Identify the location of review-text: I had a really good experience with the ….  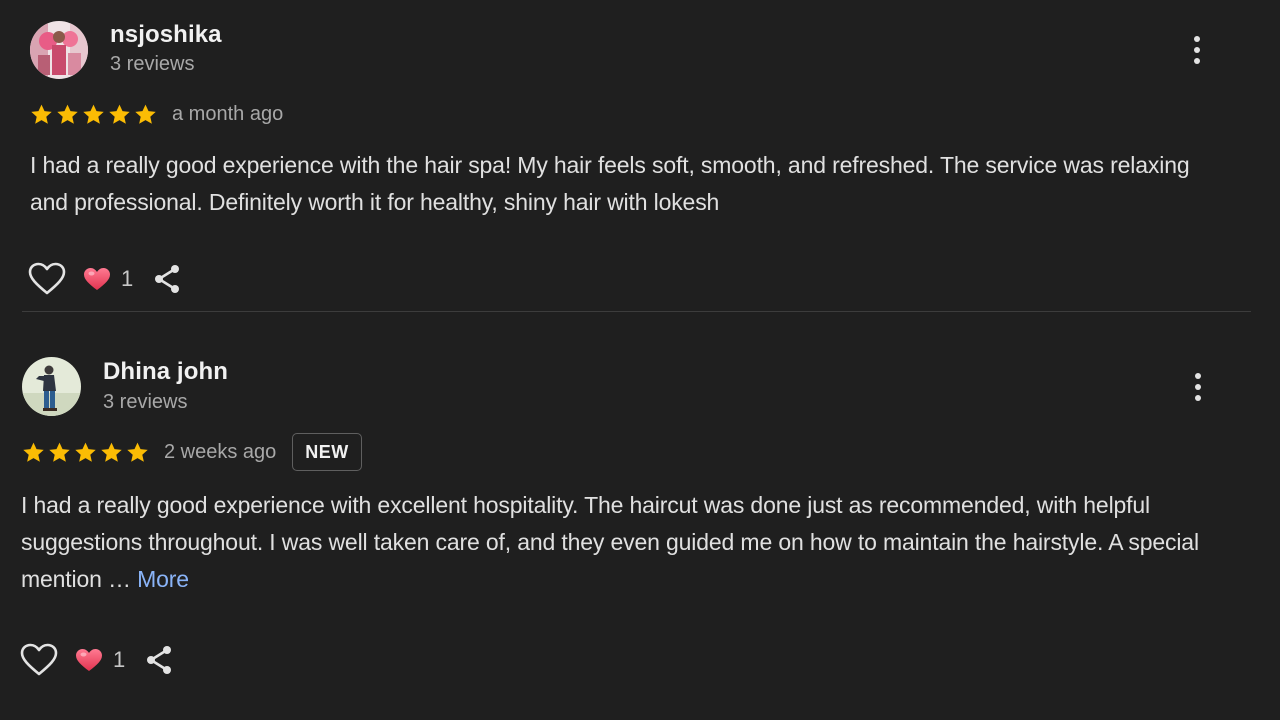
(625, 184).